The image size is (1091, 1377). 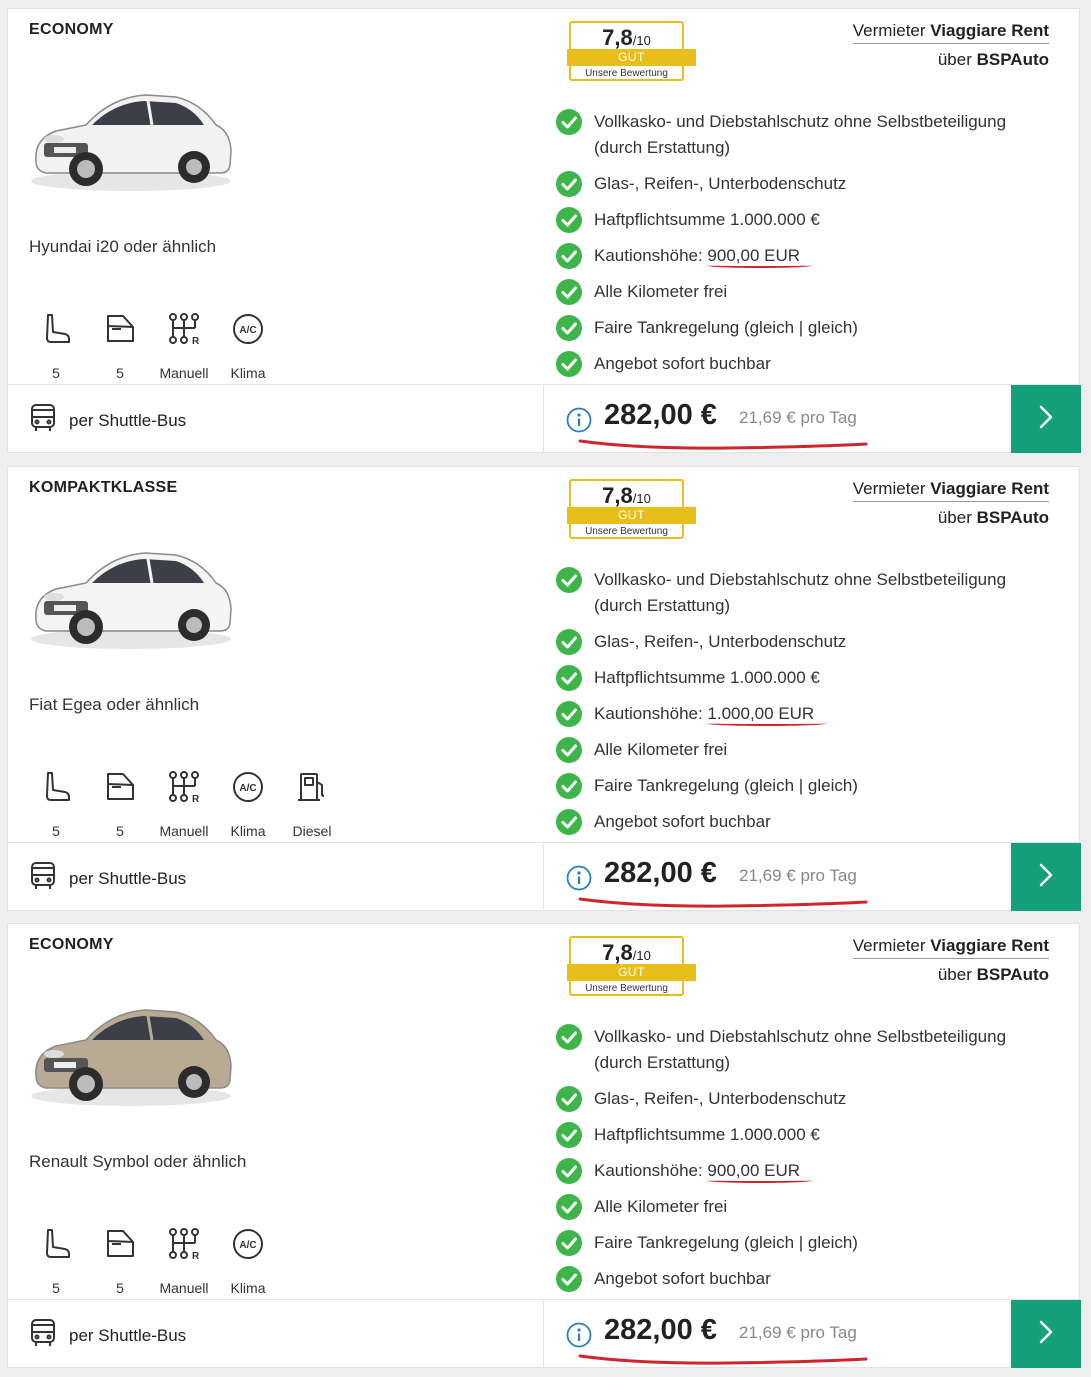 I want to click on car-category: ECONOMY, so click(x=71, y=944).